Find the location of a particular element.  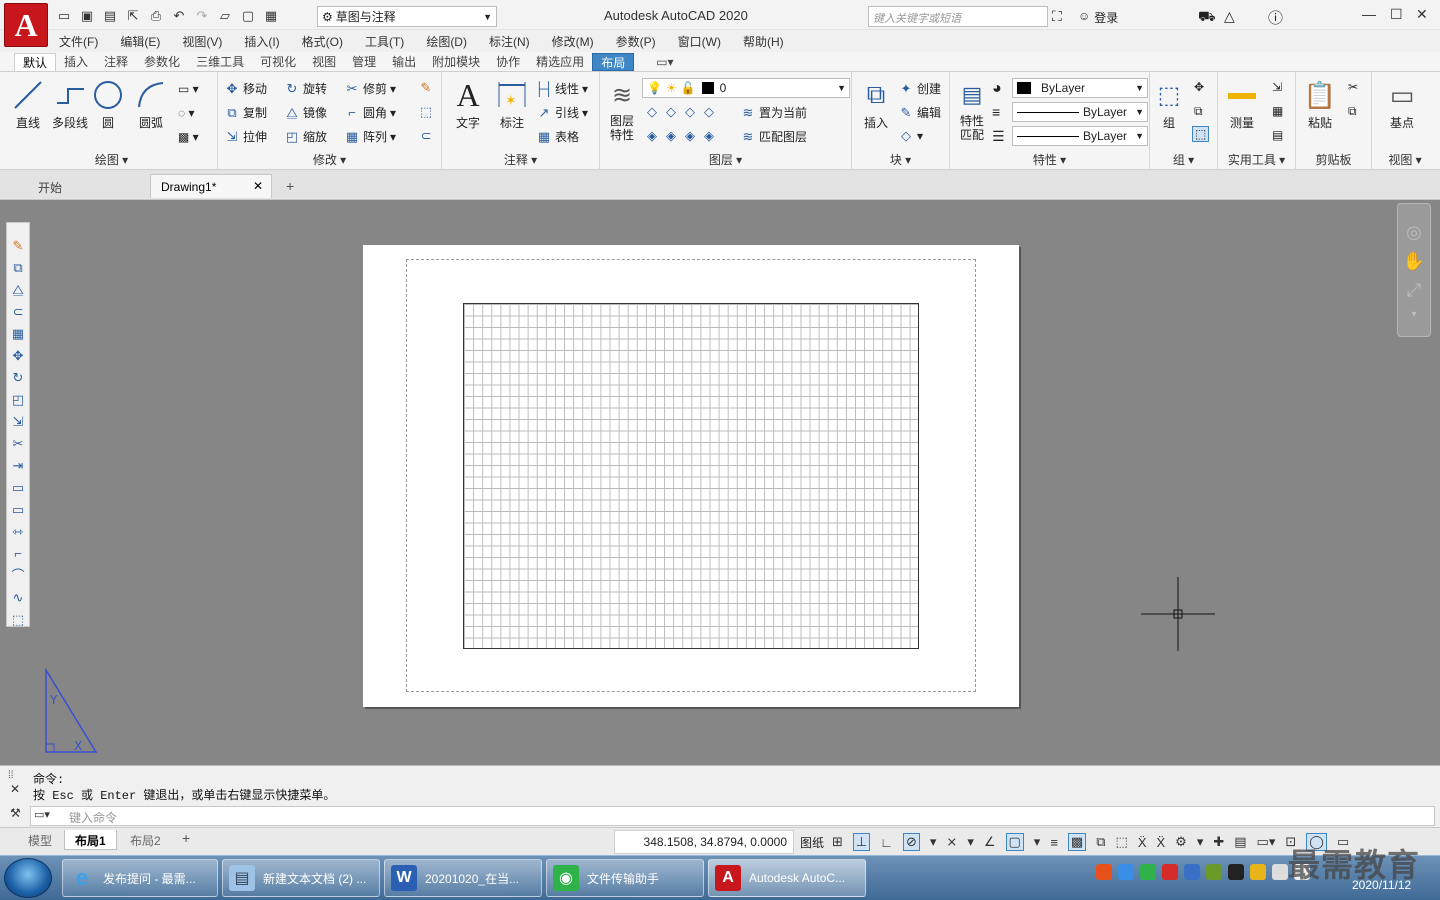

wechat-tray-icon is located at coordinates (1148, 872).